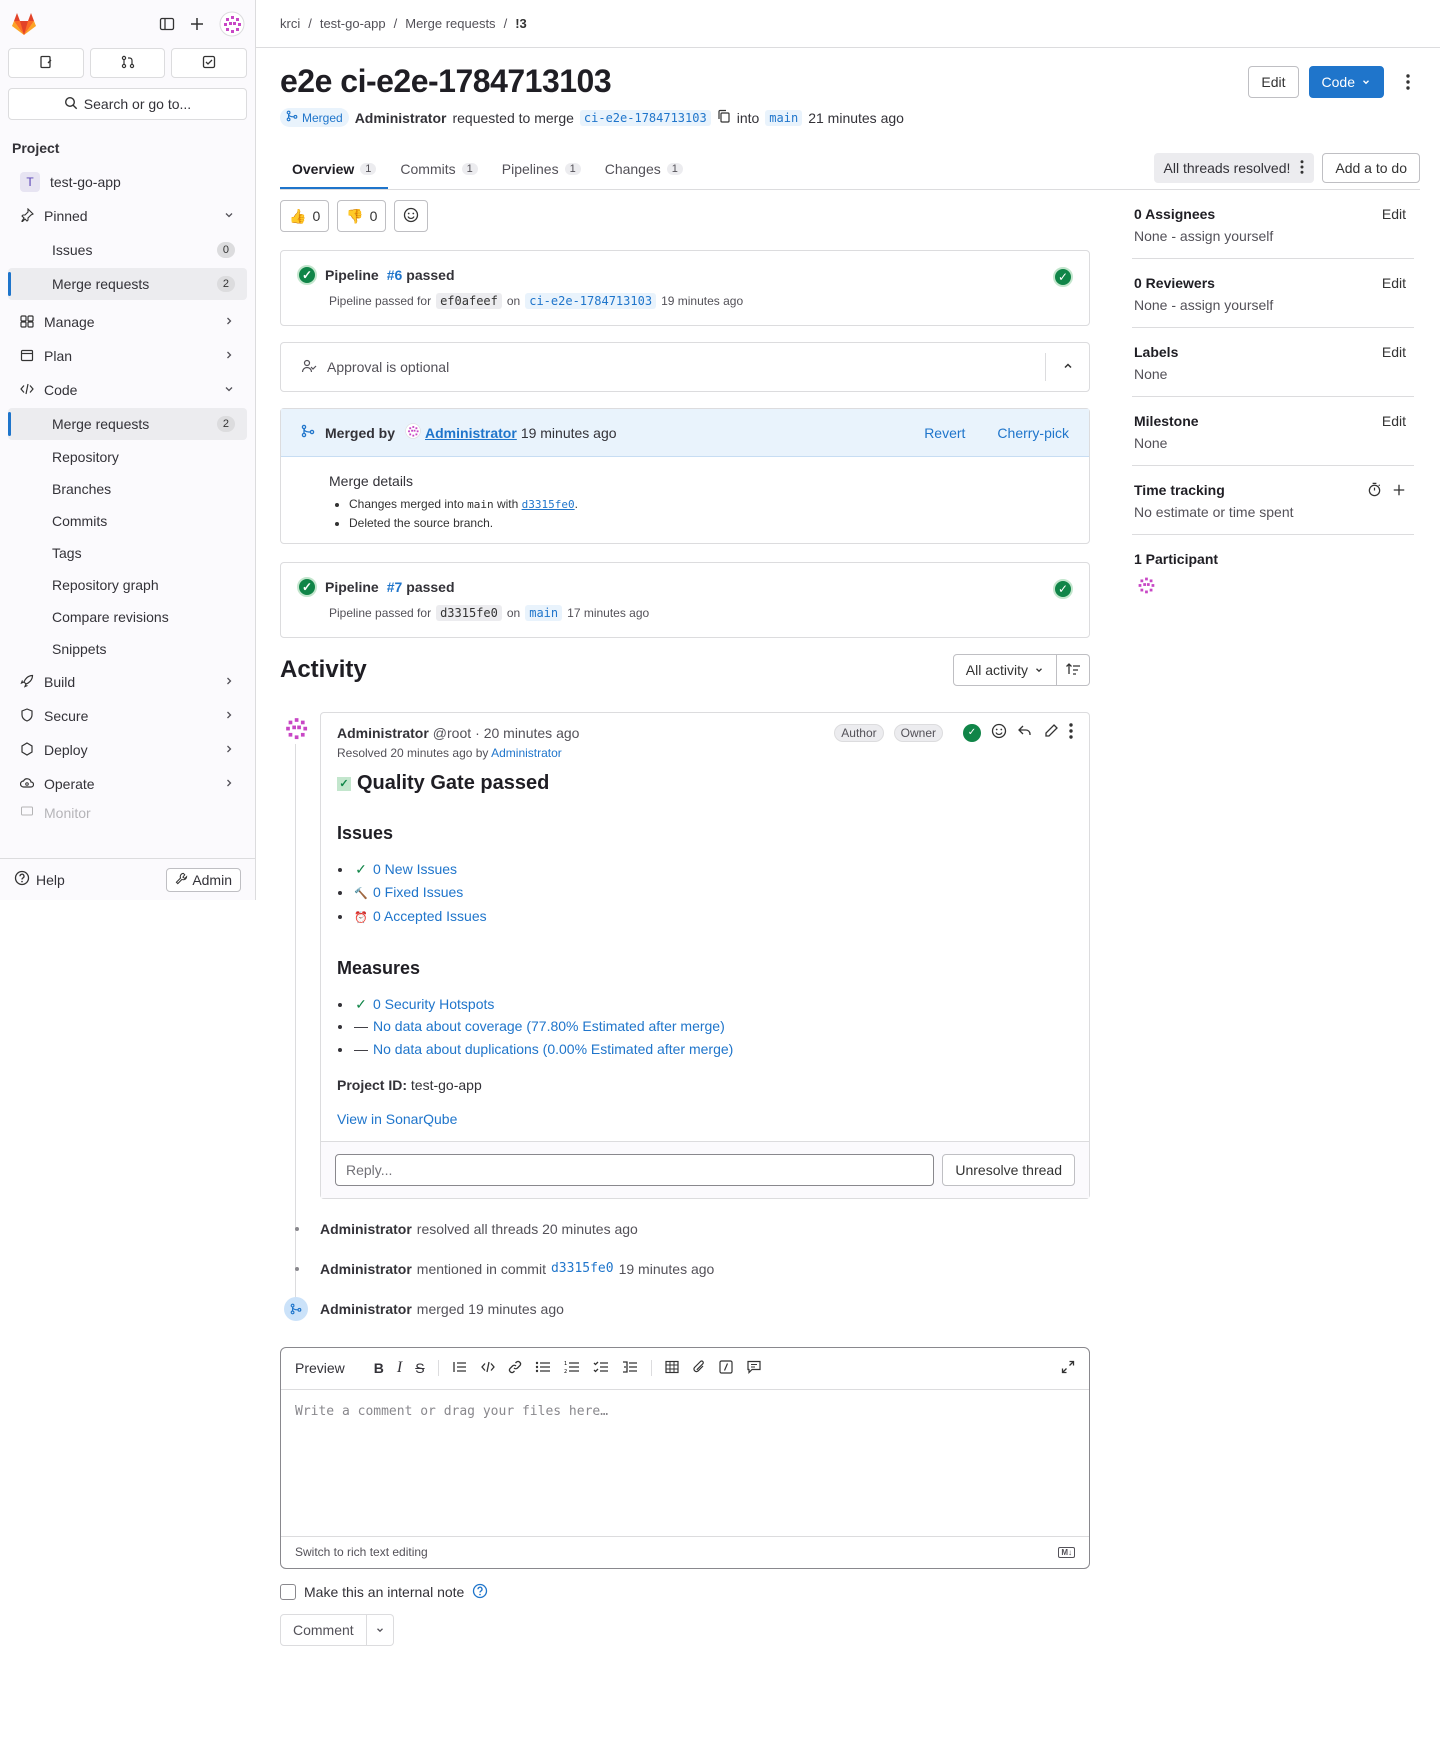  I want to click on edit-milestone-button: Edit, so click(1394, 421).